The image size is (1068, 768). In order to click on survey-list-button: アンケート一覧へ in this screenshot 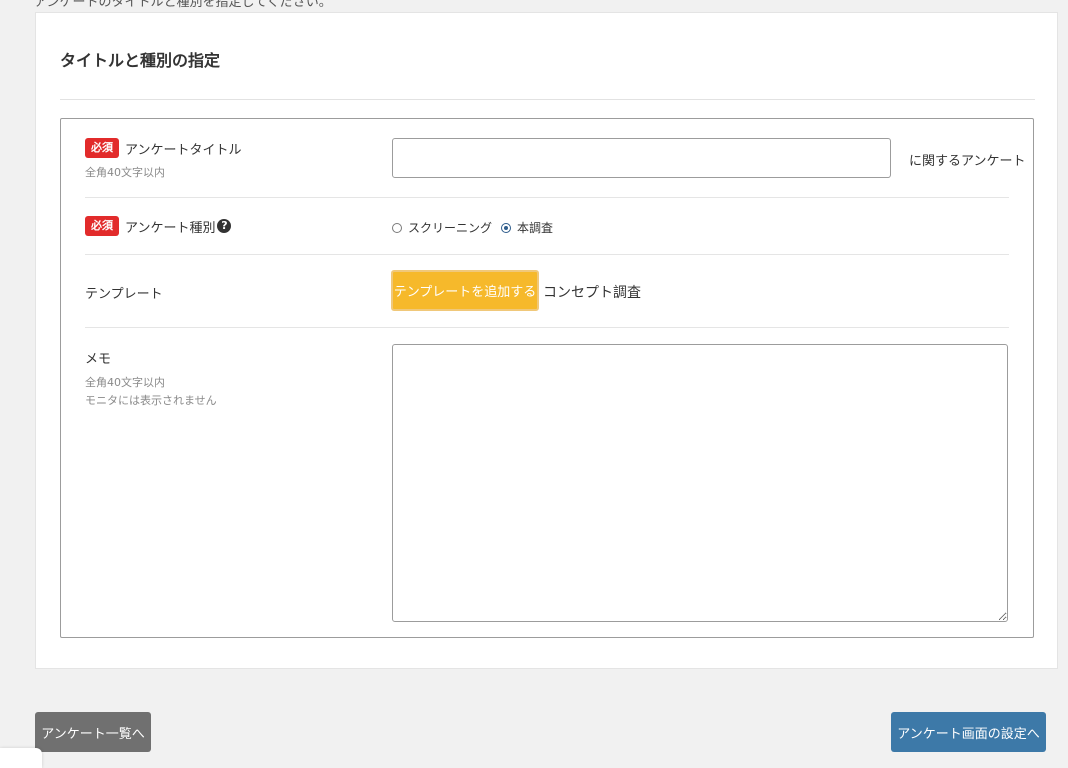, I will do `click(93, 732)`.